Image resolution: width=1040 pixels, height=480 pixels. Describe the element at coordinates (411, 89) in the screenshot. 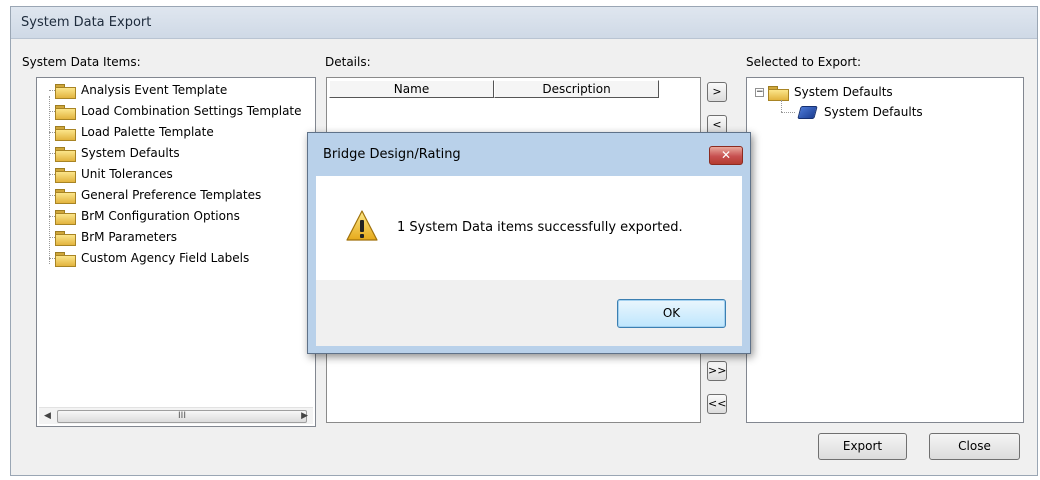

I see `column-header-name: Name` at that location.